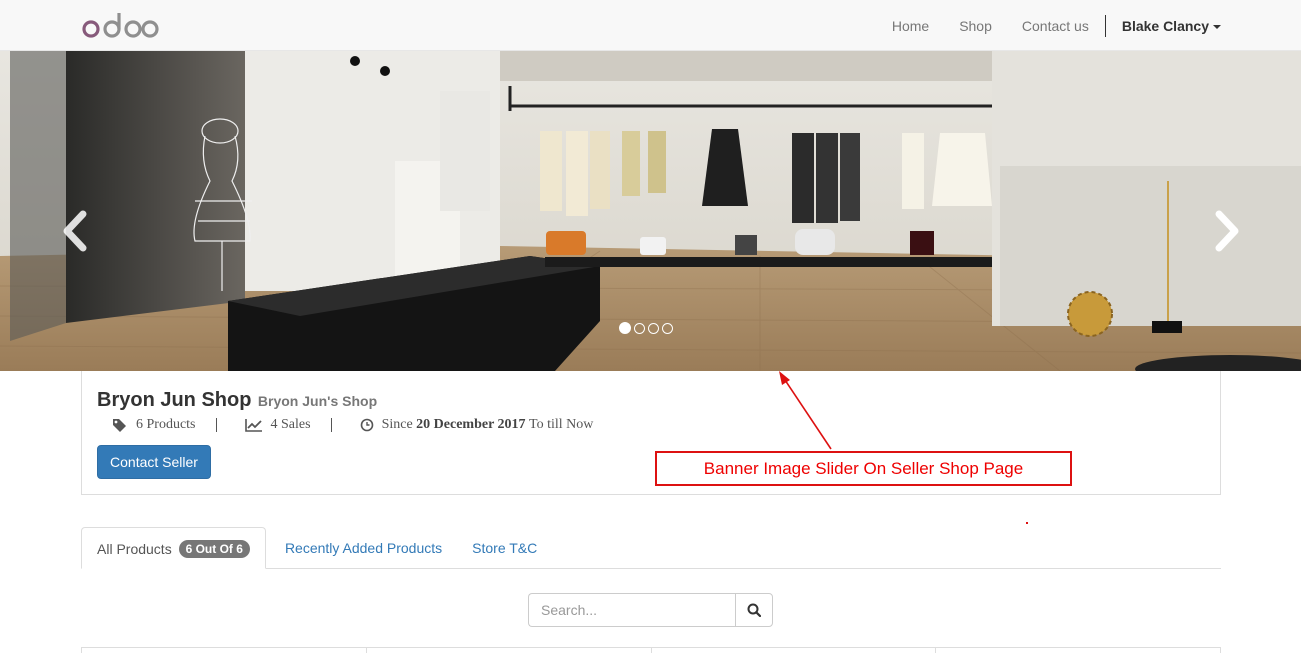 The width and height of the screenshot is (1301, 653). Describe the element at coordinates (646, 328) in the screenshot. I see `slider-indicators` at that location.